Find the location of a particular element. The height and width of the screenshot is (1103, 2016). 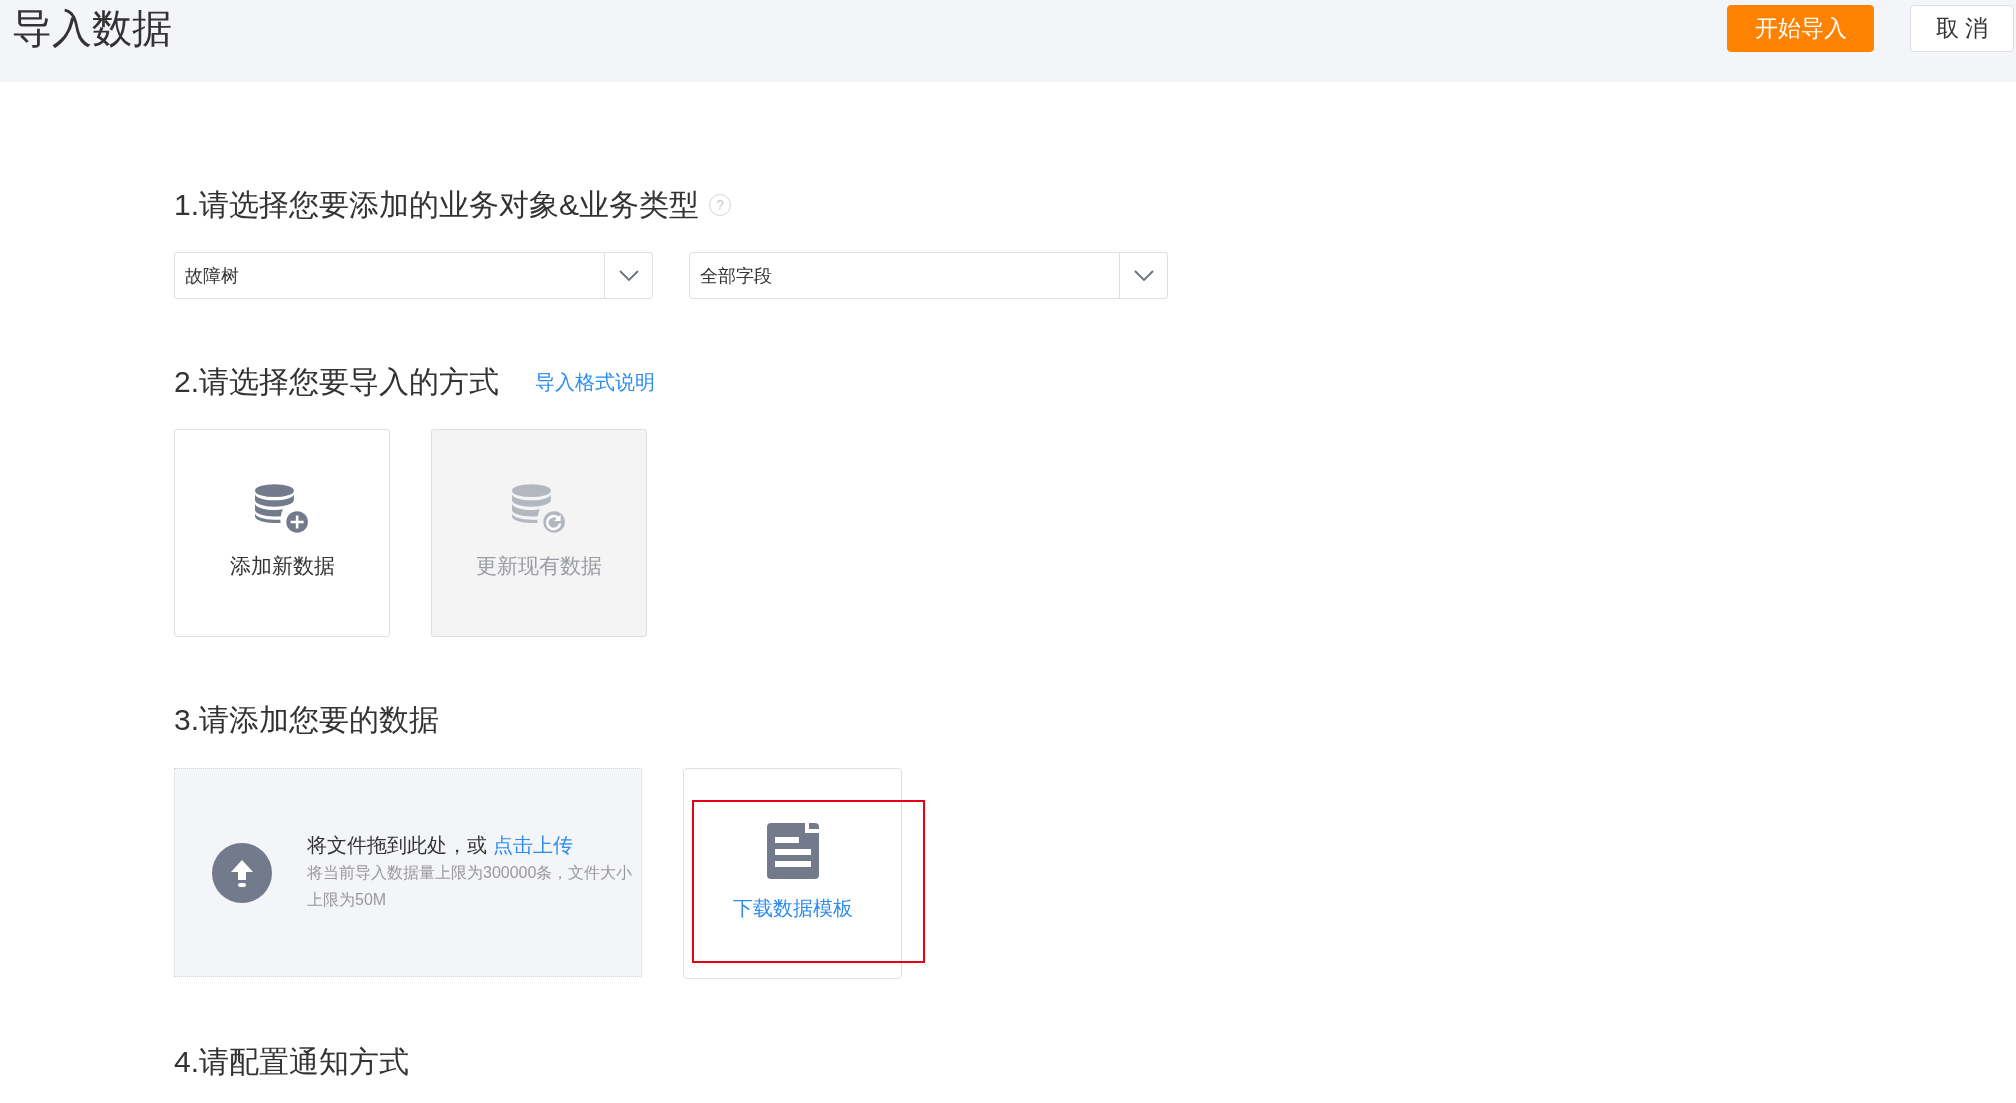

page-title: 导入数据 is located at coordinates (92, 28).